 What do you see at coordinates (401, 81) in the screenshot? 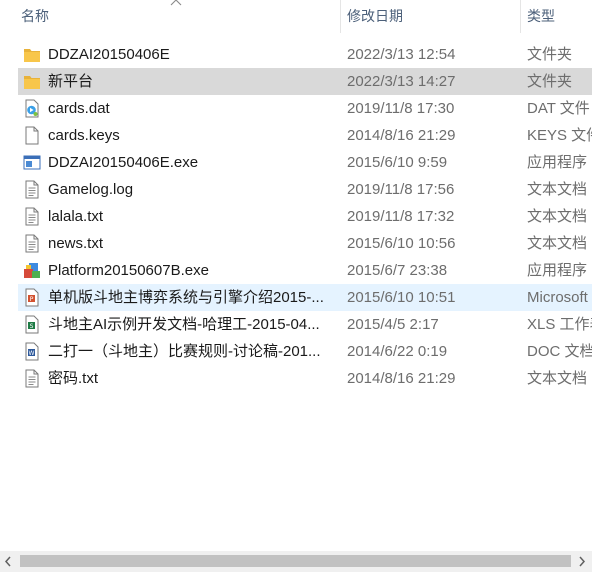
I see `file-modified-date: 2022/3/13 14:27` at bounding box center [401, 81].